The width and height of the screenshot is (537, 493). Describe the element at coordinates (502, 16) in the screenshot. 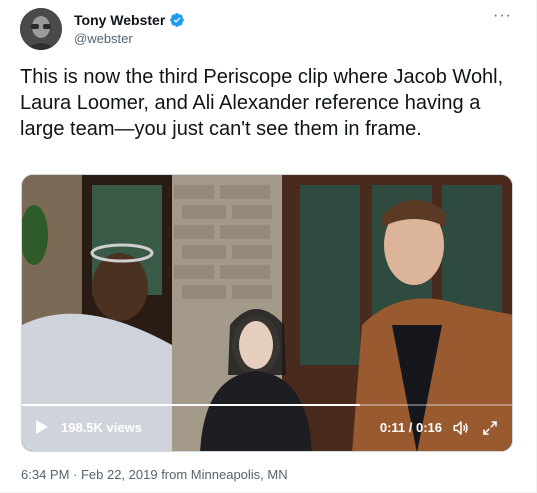

I see `more-options-icon: ···` at that location.